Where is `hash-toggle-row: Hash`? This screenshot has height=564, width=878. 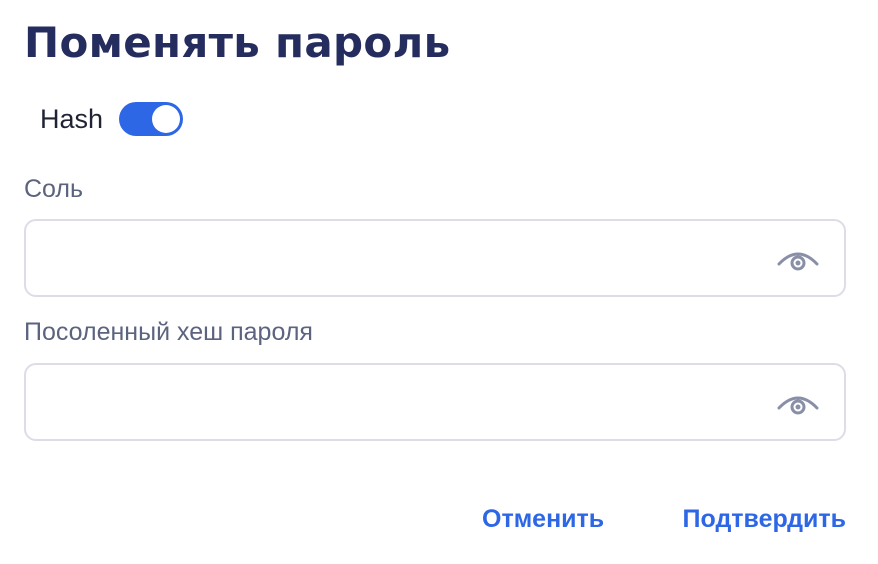 hash-toggle-row: Hash is located at coordinates (112, 119).